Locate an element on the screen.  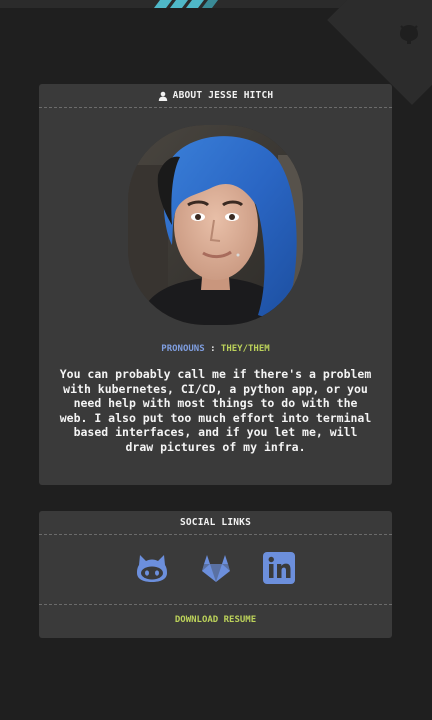
about-header: ABOUT JESSE HITCH is located at coordinates (215, 96).